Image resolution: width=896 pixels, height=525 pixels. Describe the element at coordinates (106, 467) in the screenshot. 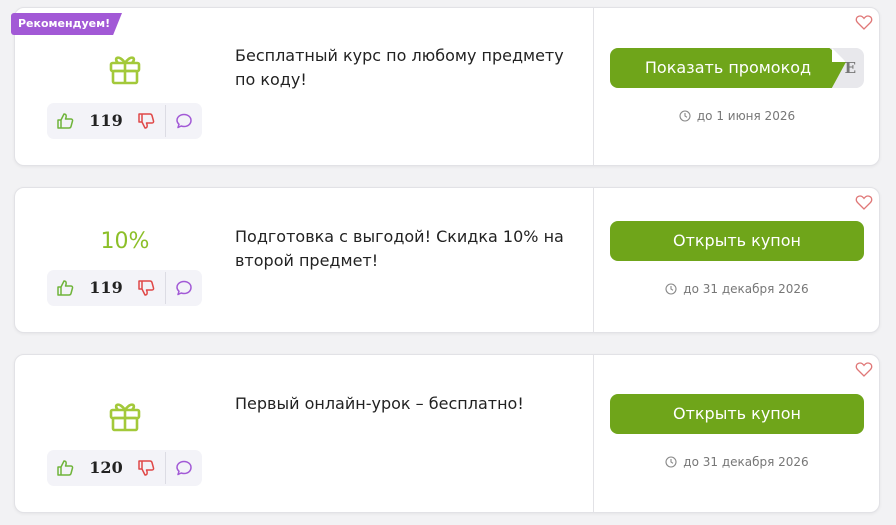

I see `vote-count: 120` at that location.